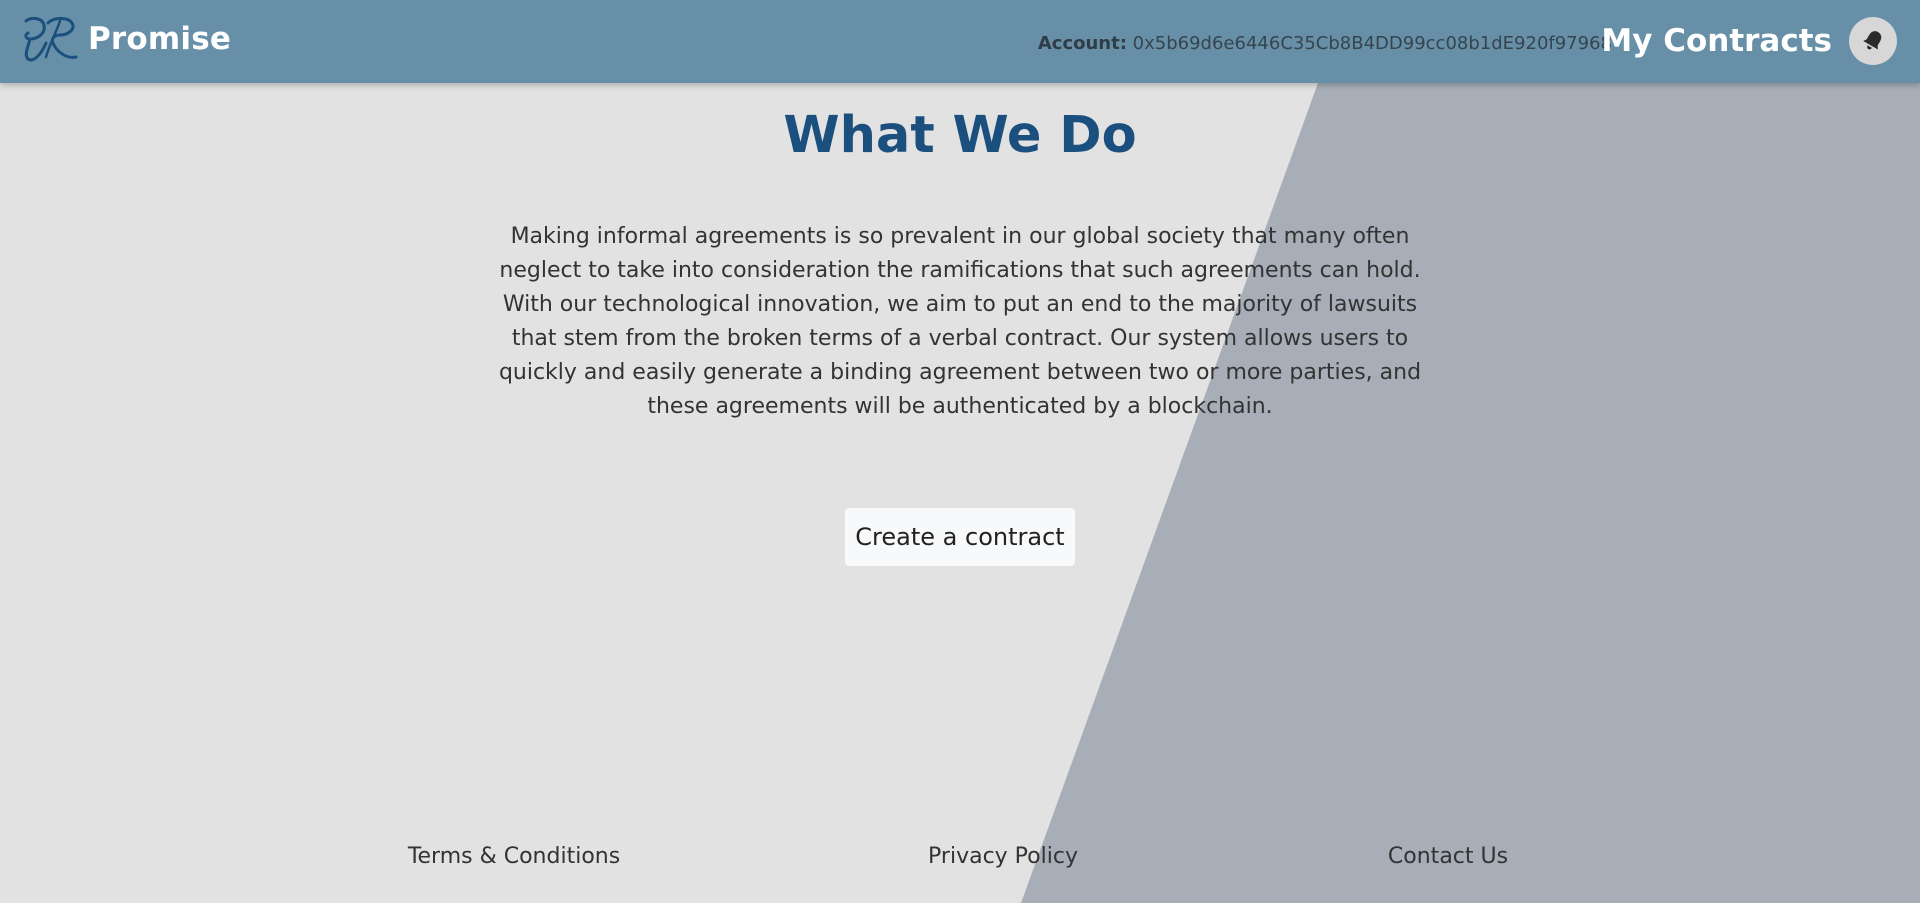  Describe the element at coordinates (960, 537) in the screenshot. I see `create-contract-button: Create a contract` at that location.